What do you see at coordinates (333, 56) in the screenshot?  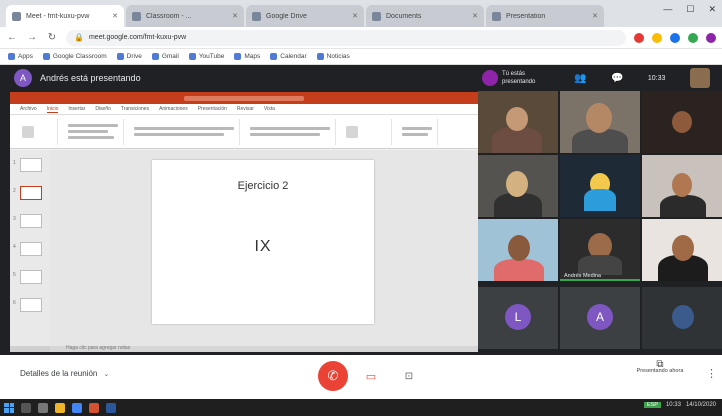 I see `bookmark-item: Noticias` at bounding box center [333, 56].